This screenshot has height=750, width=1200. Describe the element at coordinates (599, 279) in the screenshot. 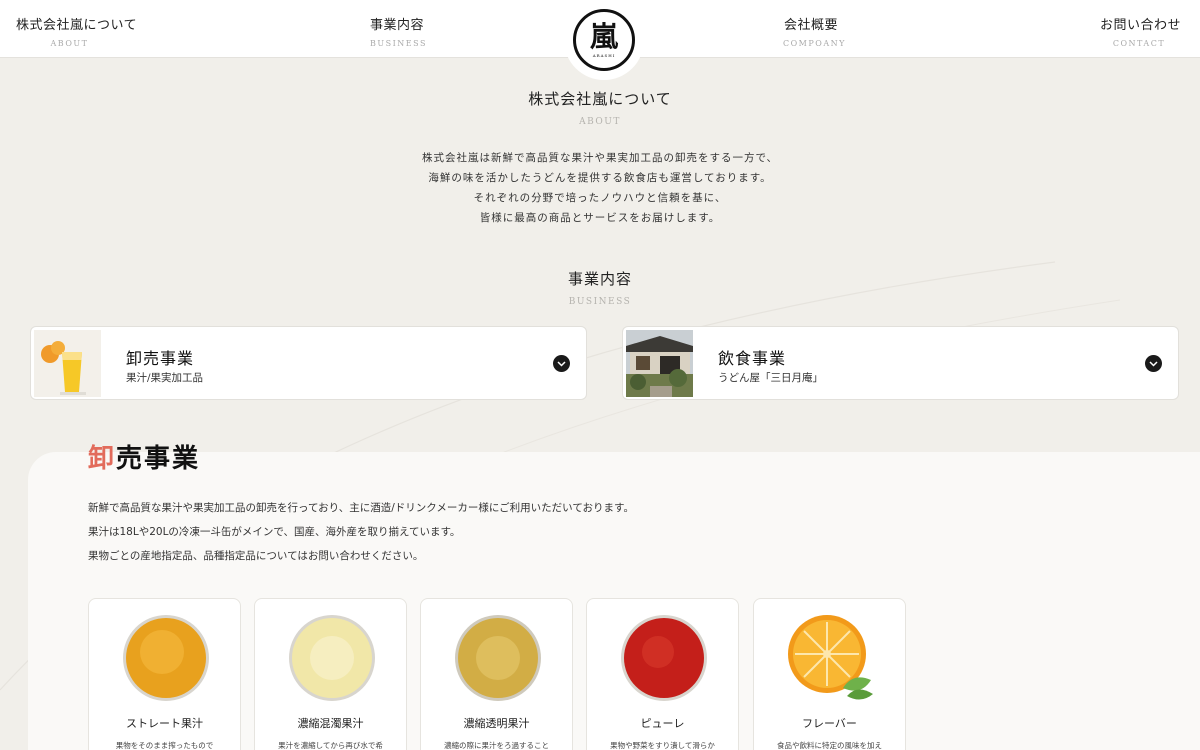

I see `business-title: 事業内容` at that location.